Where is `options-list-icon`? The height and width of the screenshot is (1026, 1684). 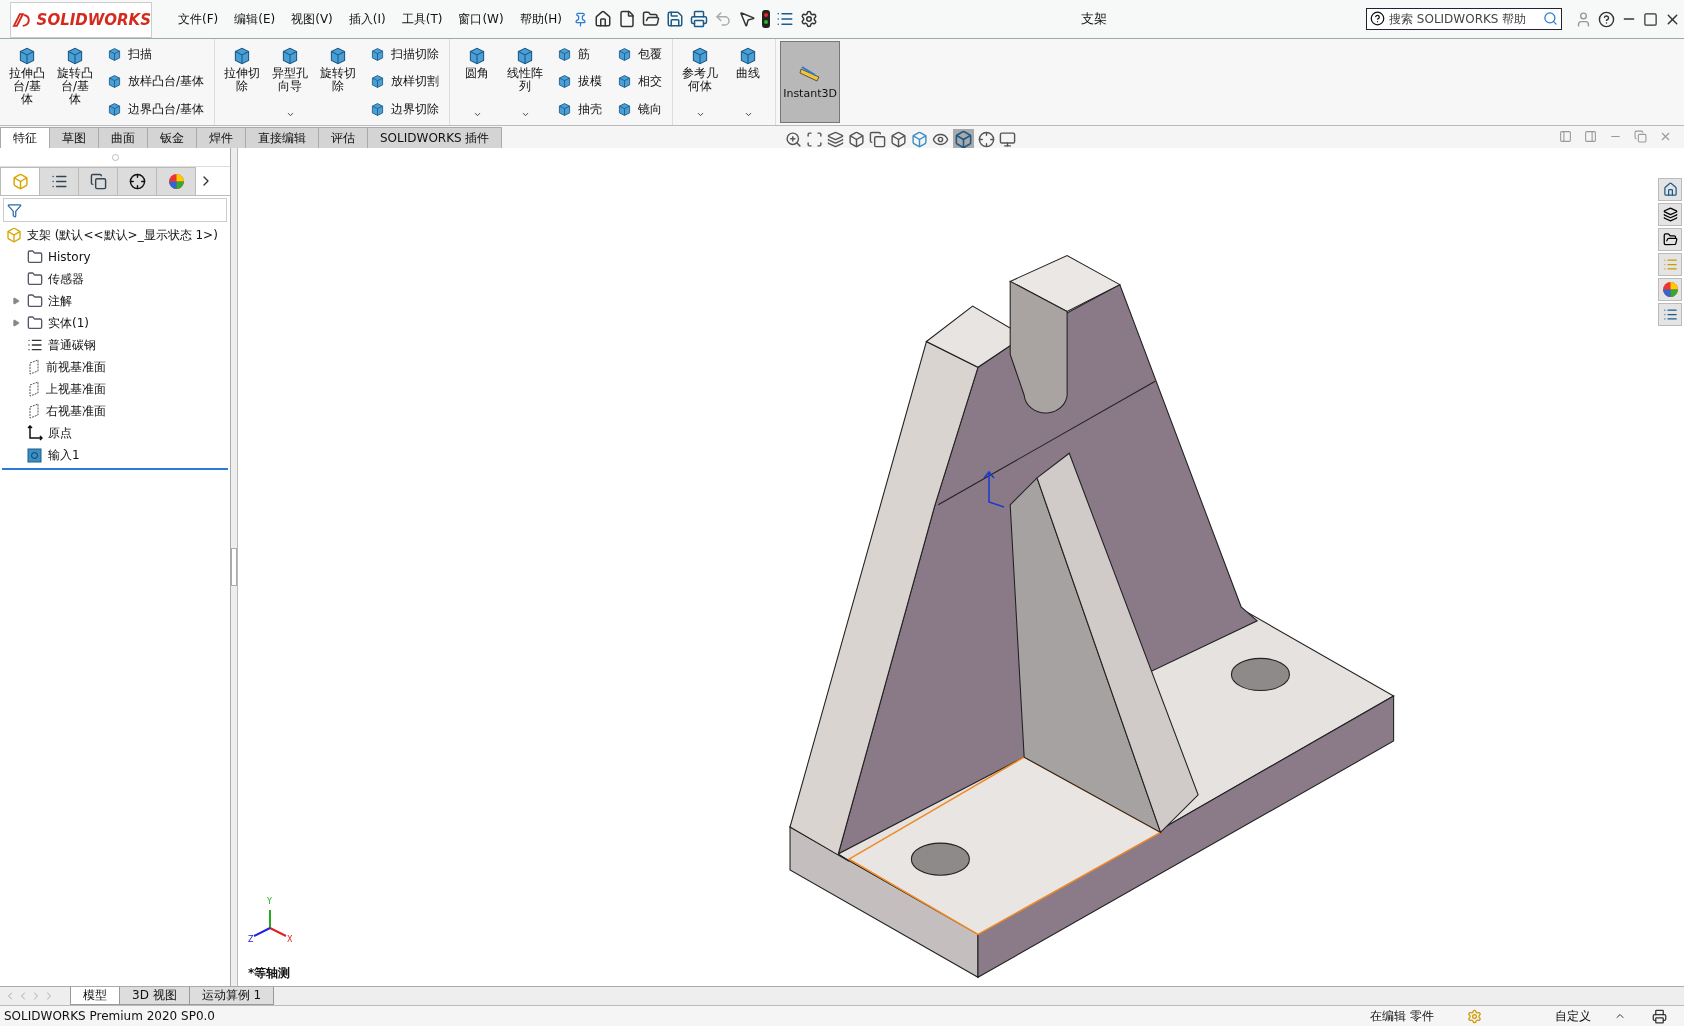
options-list-icon is located at coordinates (785, 19).